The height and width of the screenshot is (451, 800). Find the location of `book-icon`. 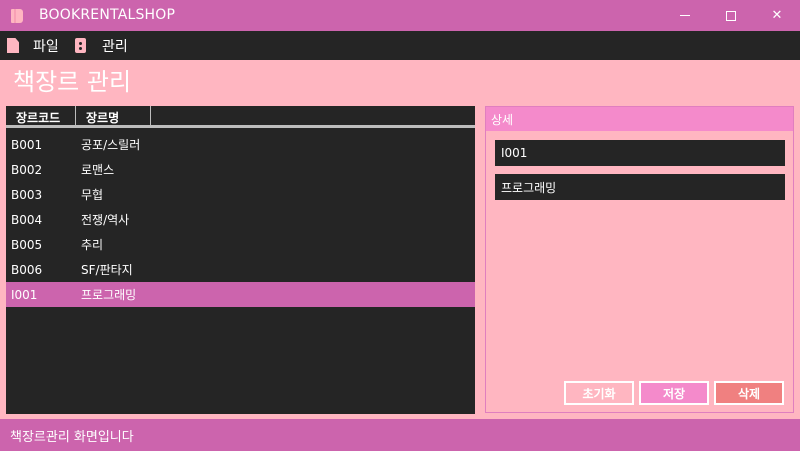

book-icon is located at coordinates (17, 16).